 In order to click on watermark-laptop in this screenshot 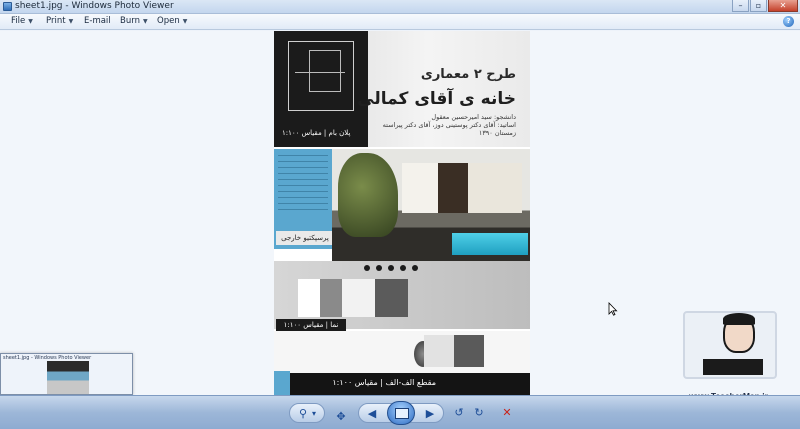, I will do `click(733, 367)`.